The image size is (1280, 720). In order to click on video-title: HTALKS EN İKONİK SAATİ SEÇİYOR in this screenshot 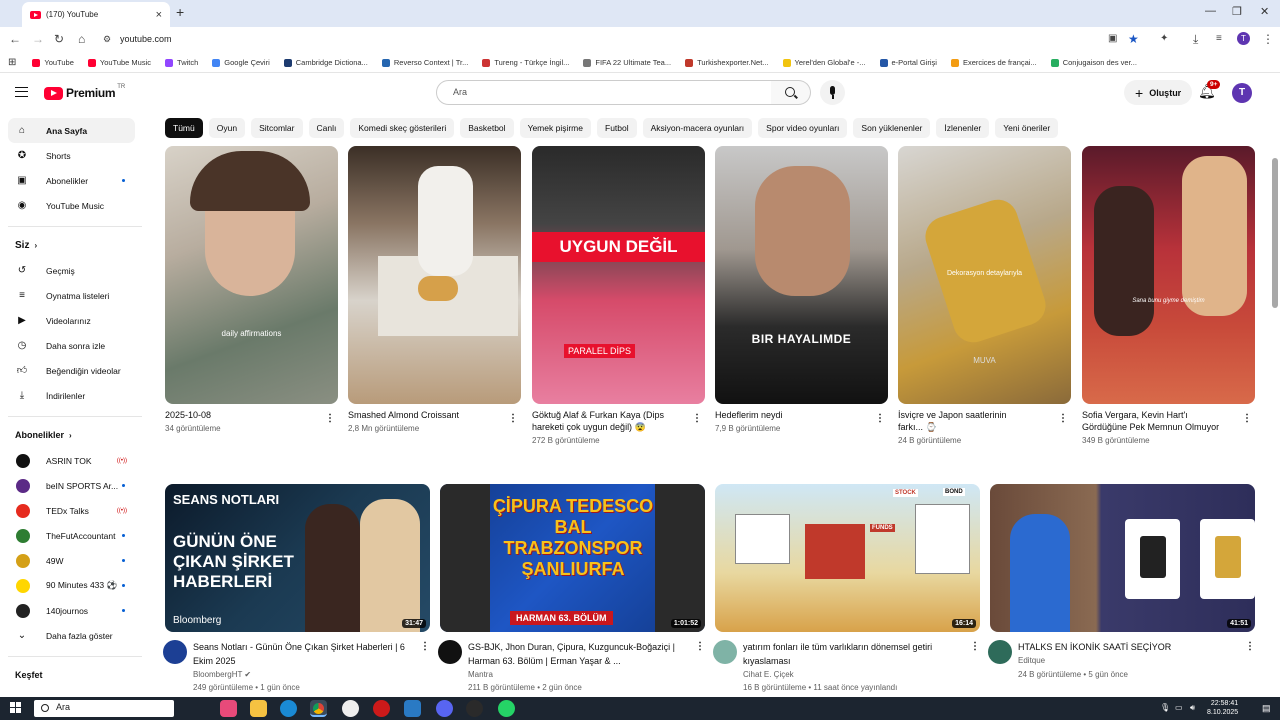, I will do `click(1129, 647)`.